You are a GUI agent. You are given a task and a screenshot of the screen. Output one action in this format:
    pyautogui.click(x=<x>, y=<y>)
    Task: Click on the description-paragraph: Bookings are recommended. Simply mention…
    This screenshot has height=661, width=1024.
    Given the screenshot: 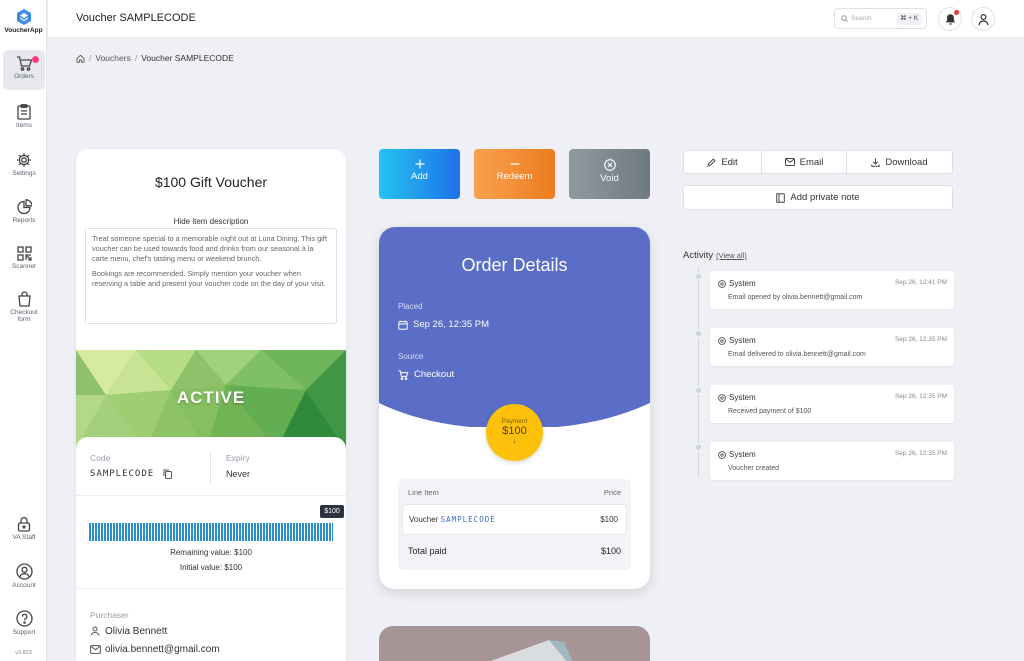 What is the action you would take?
    pyautogui.click(x=209, y=278)
    